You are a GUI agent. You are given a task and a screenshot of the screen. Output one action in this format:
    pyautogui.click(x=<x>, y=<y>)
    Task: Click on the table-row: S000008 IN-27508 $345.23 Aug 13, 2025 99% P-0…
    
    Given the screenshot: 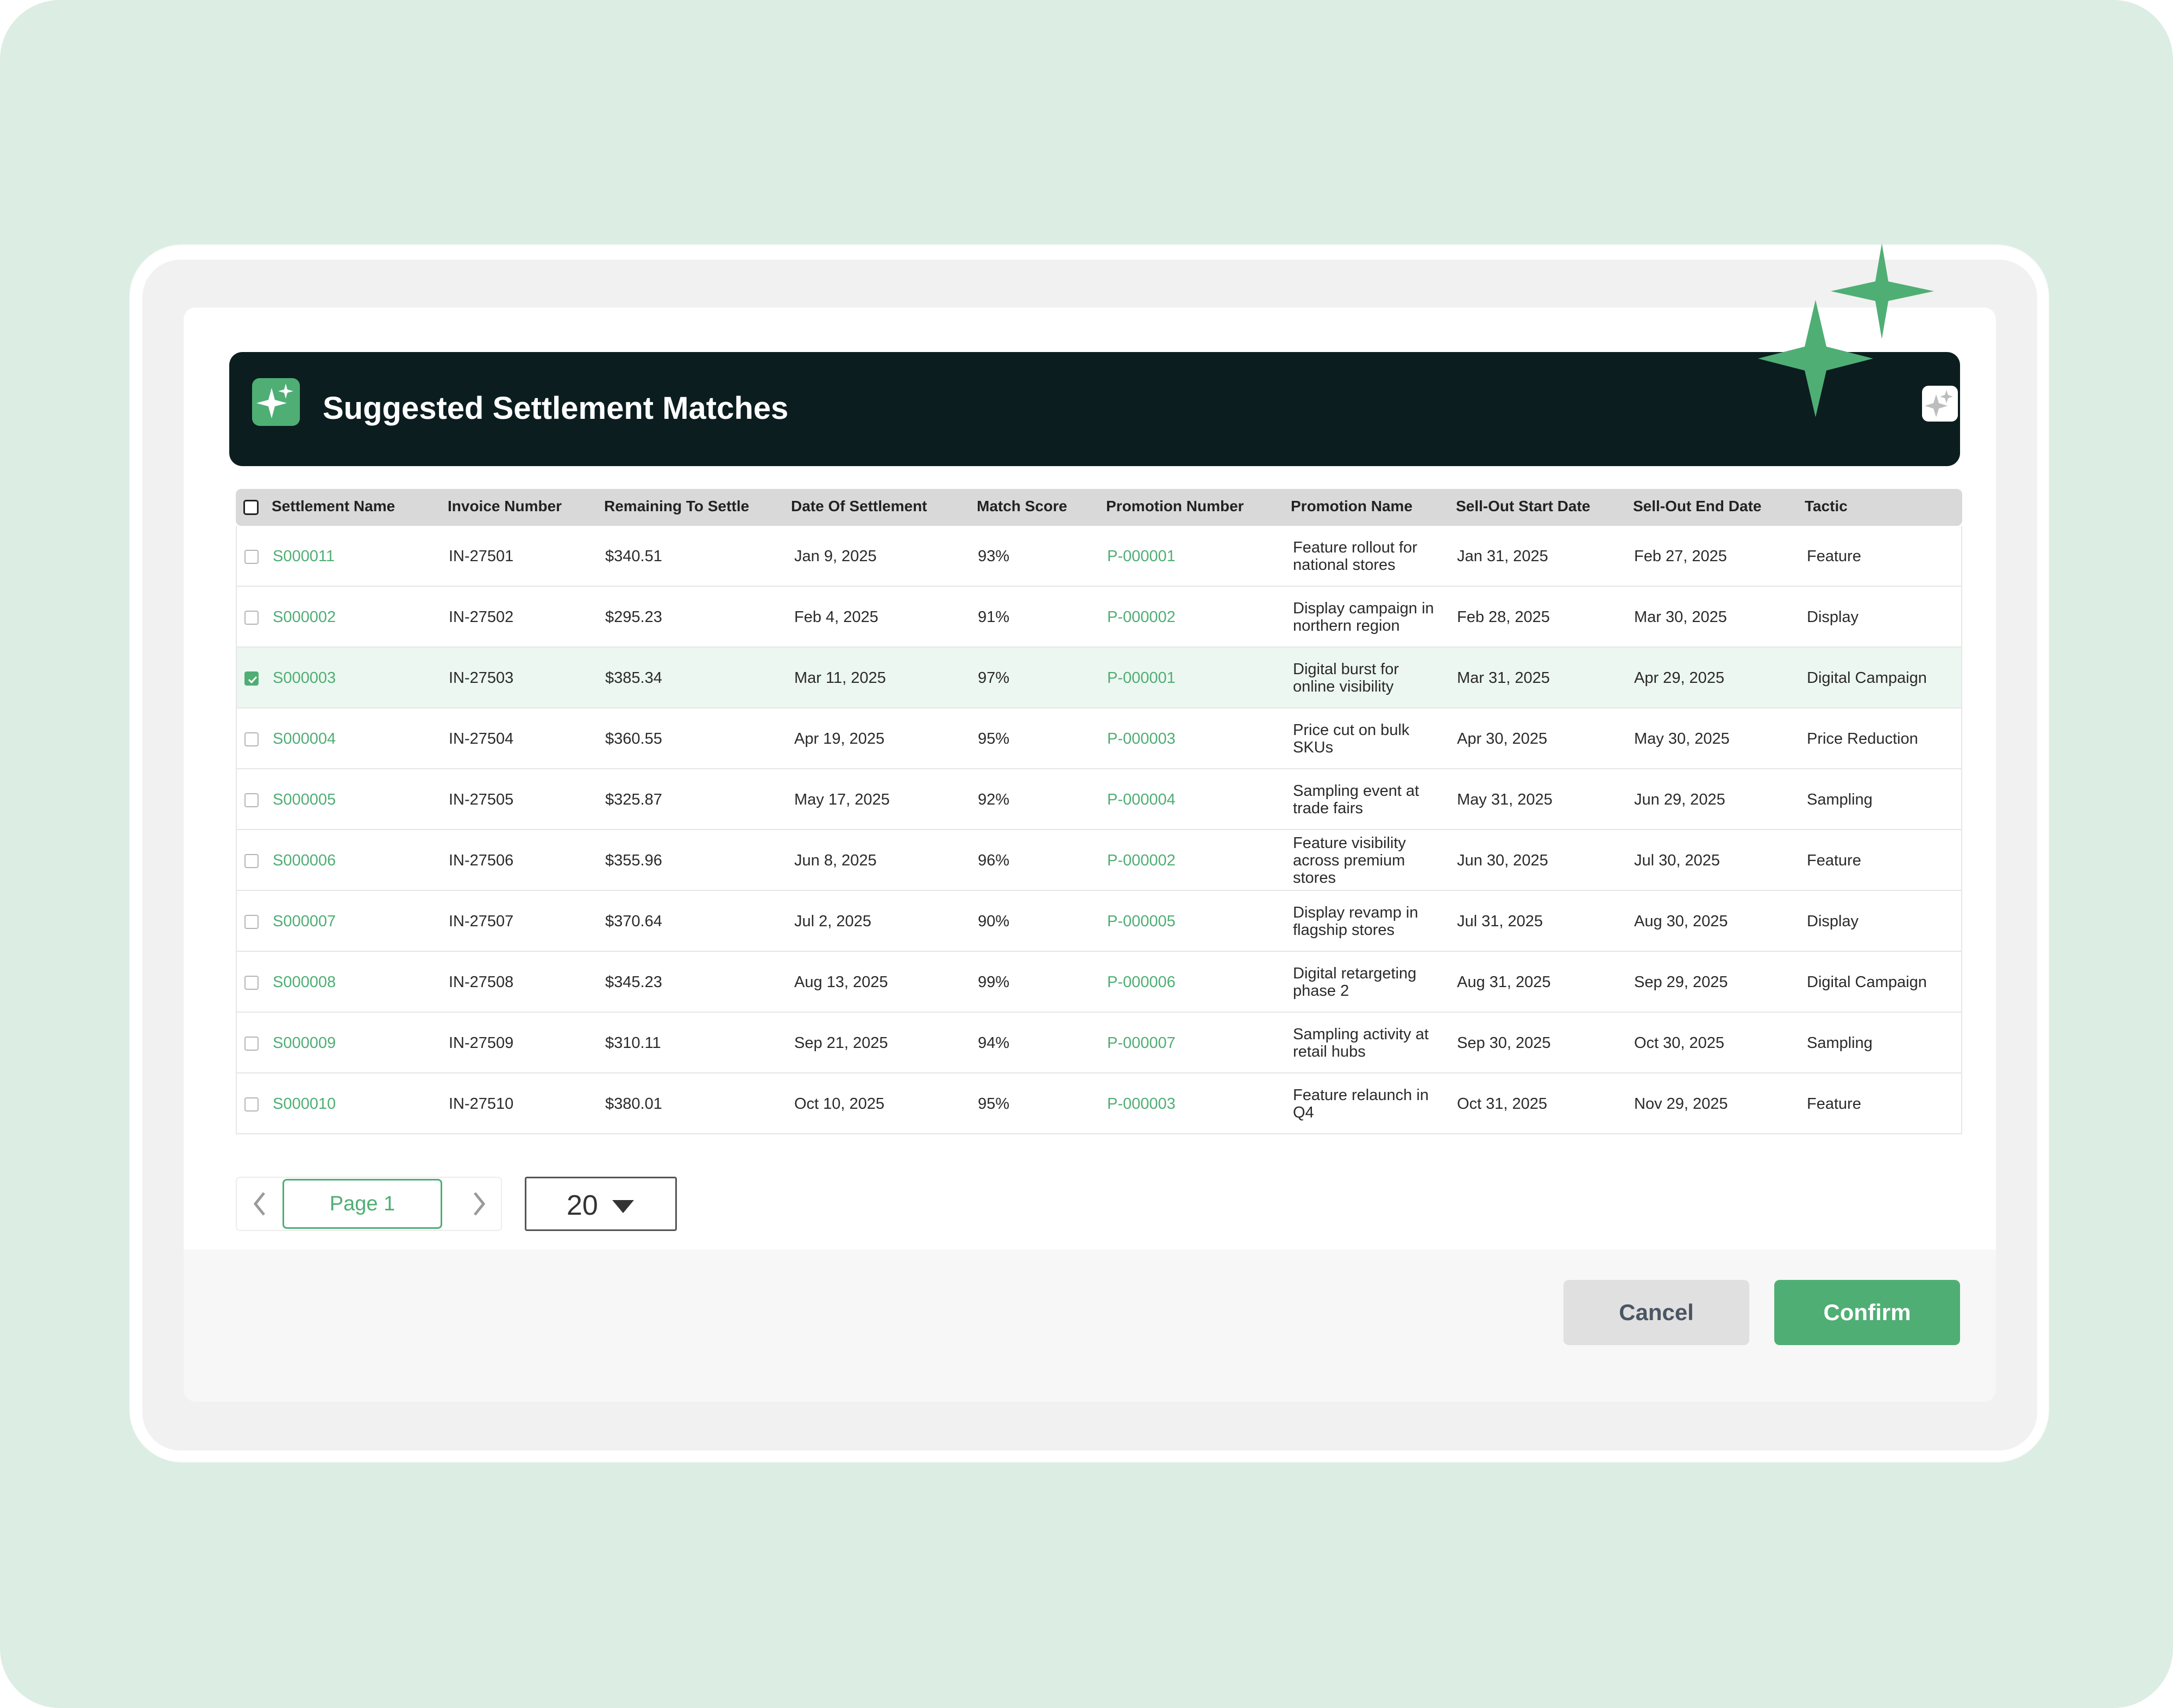 What is the action you would take?
    pyautogui.click(x=1099, y=982)
    